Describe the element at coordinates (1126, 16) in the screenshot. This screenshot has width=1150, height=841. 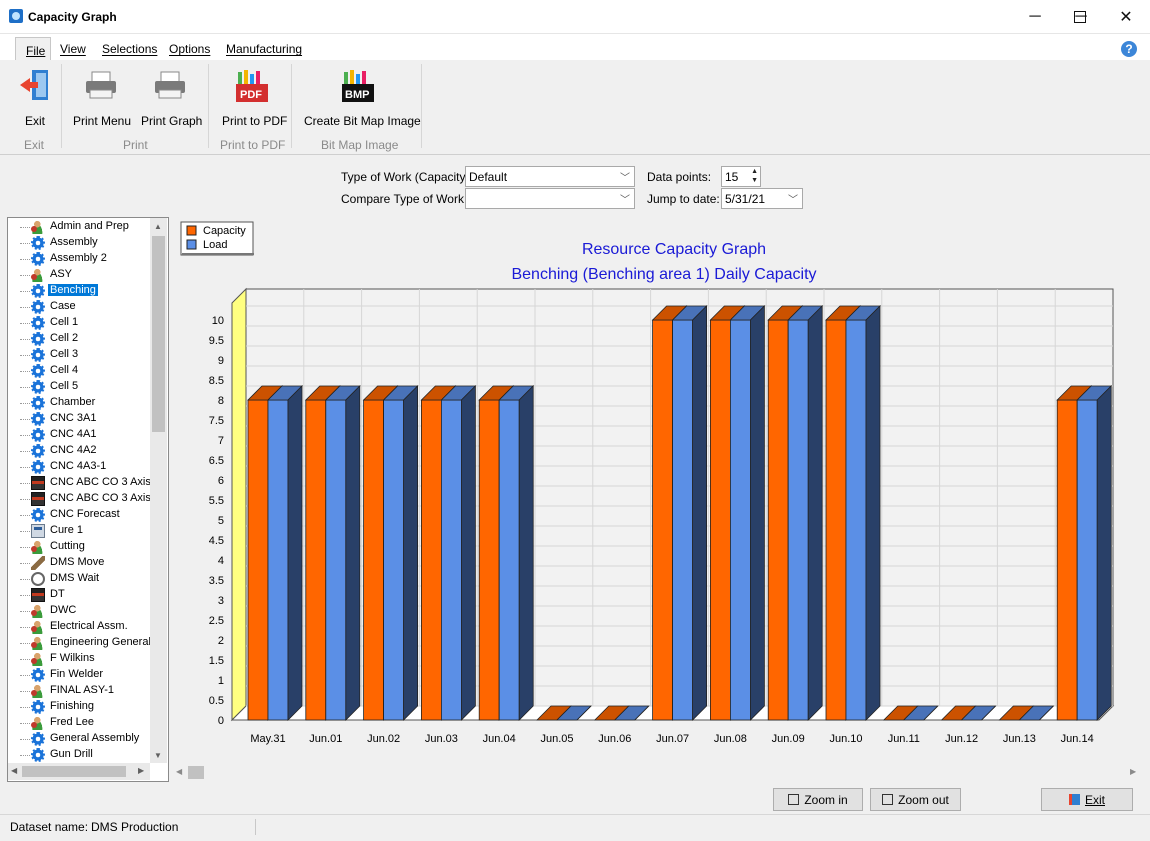
I see `close-button: ✕` at that location.